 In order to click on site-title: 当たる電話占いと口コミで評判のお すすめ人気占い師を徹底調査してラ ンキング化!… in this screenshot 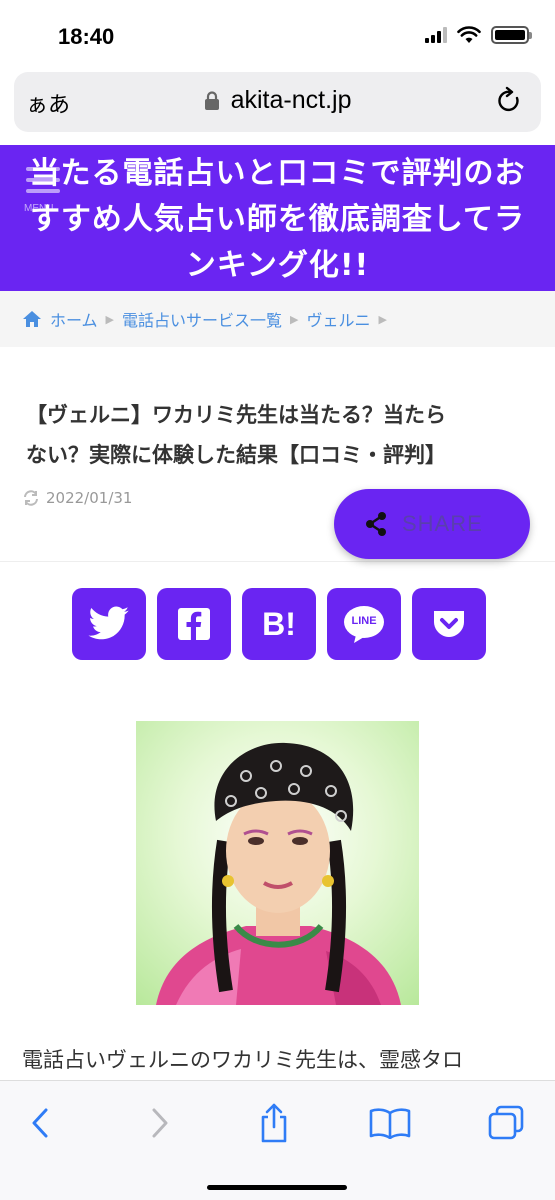, I will do `click(277, 220)`.